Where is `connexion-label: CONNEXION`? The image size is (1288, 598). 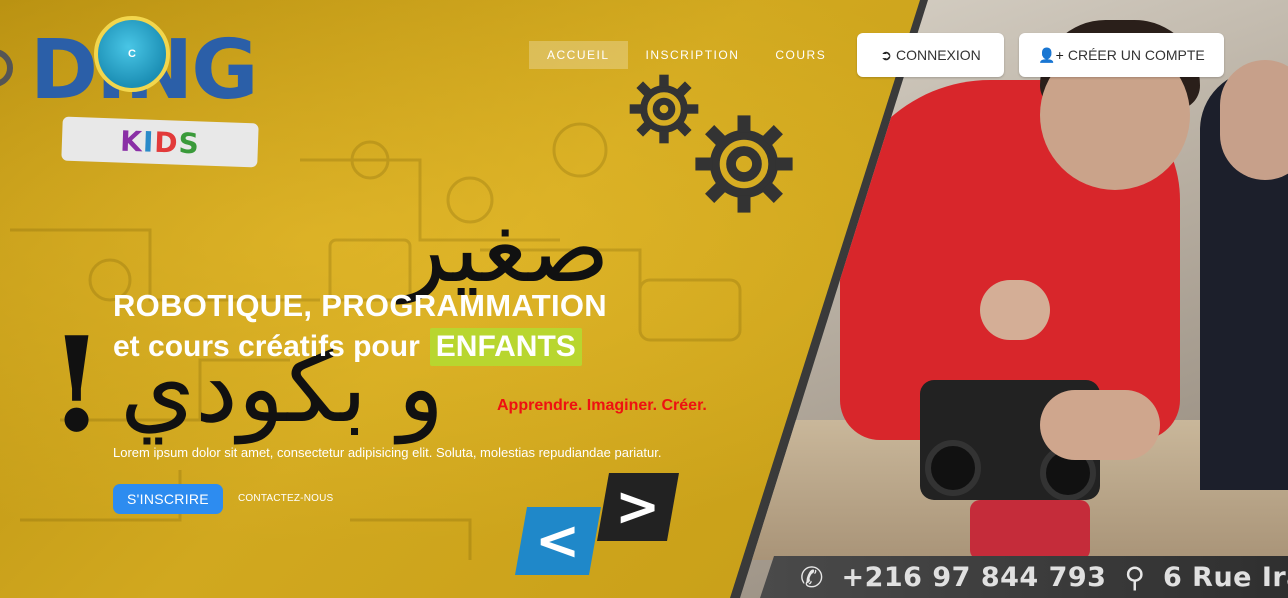
connexion-label: CONNEXION is located at coordinates (938, 55).